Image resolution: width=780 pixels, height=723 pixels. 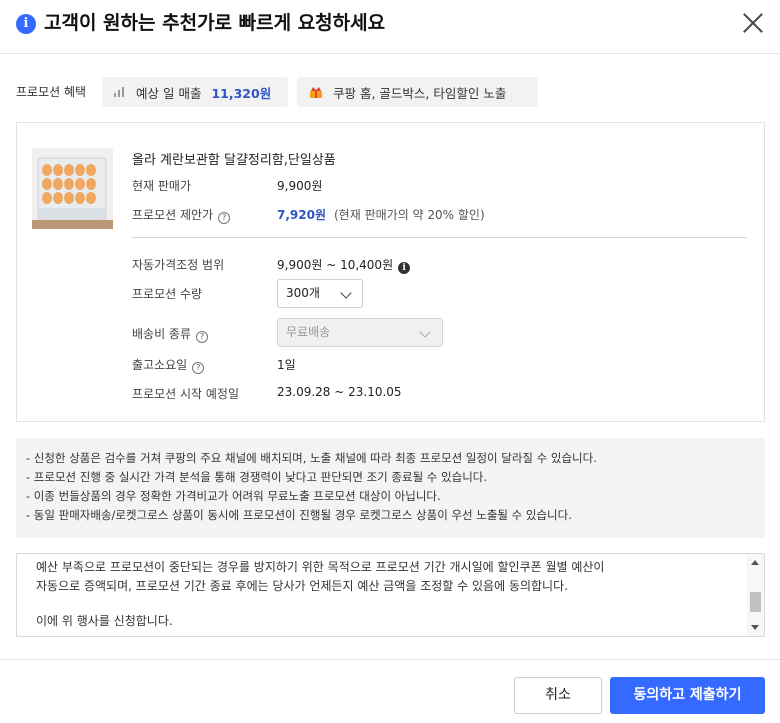 What do you see at coordinates (303, 293) in the screenshot?
I see `quantity-select-value: 300개` at bounding box center [303, 293].